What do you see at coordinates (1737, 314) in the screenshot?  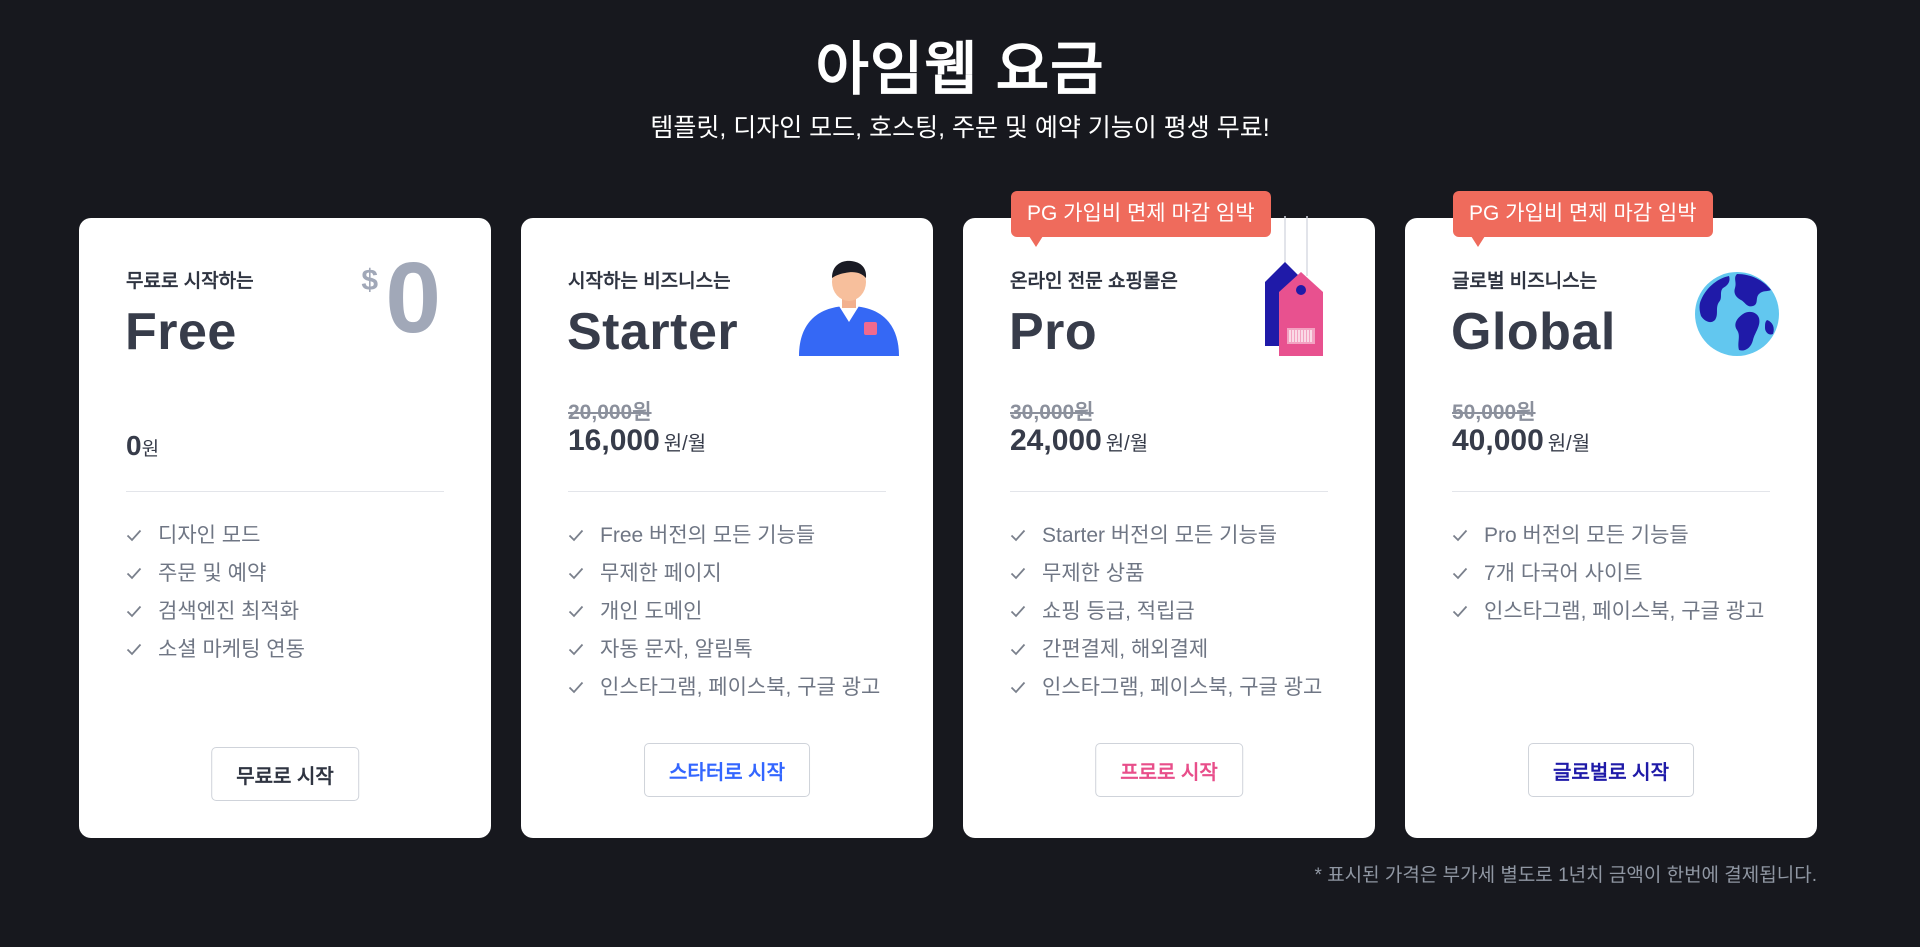 I see `globe-icon` at bounding box center [1737, 314].